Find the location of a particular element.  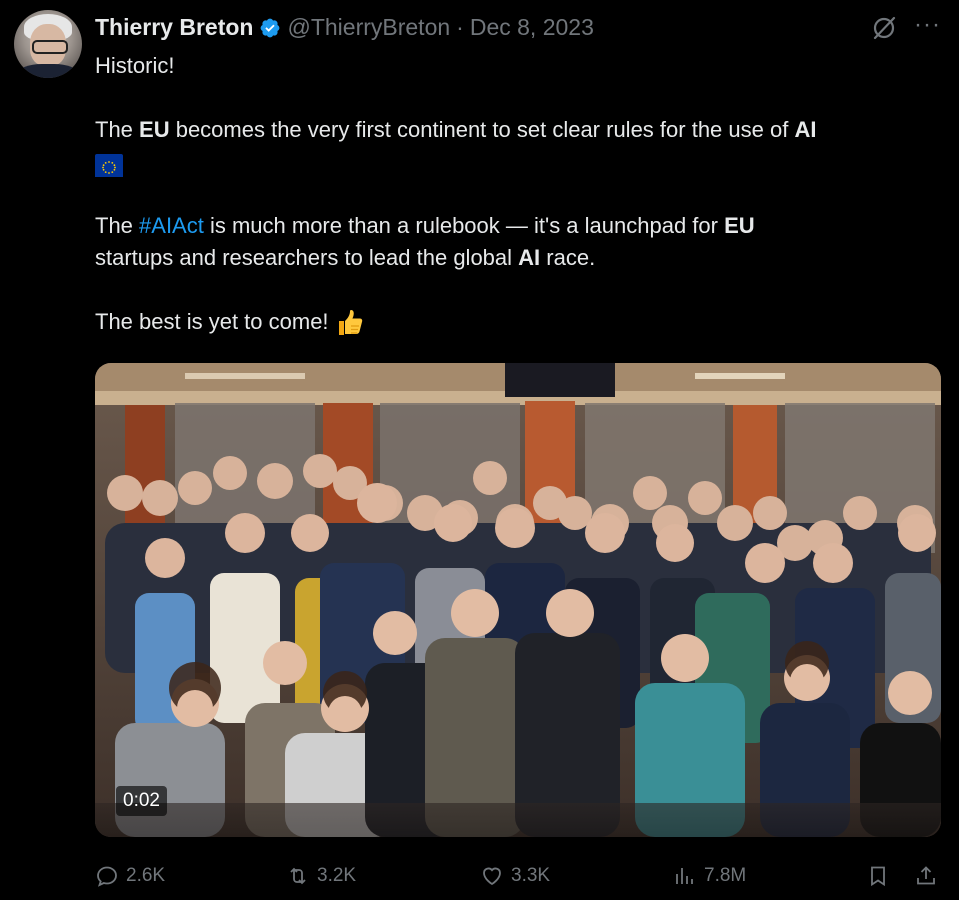

like-button: 3.3K is located at coordinates (515, 876).